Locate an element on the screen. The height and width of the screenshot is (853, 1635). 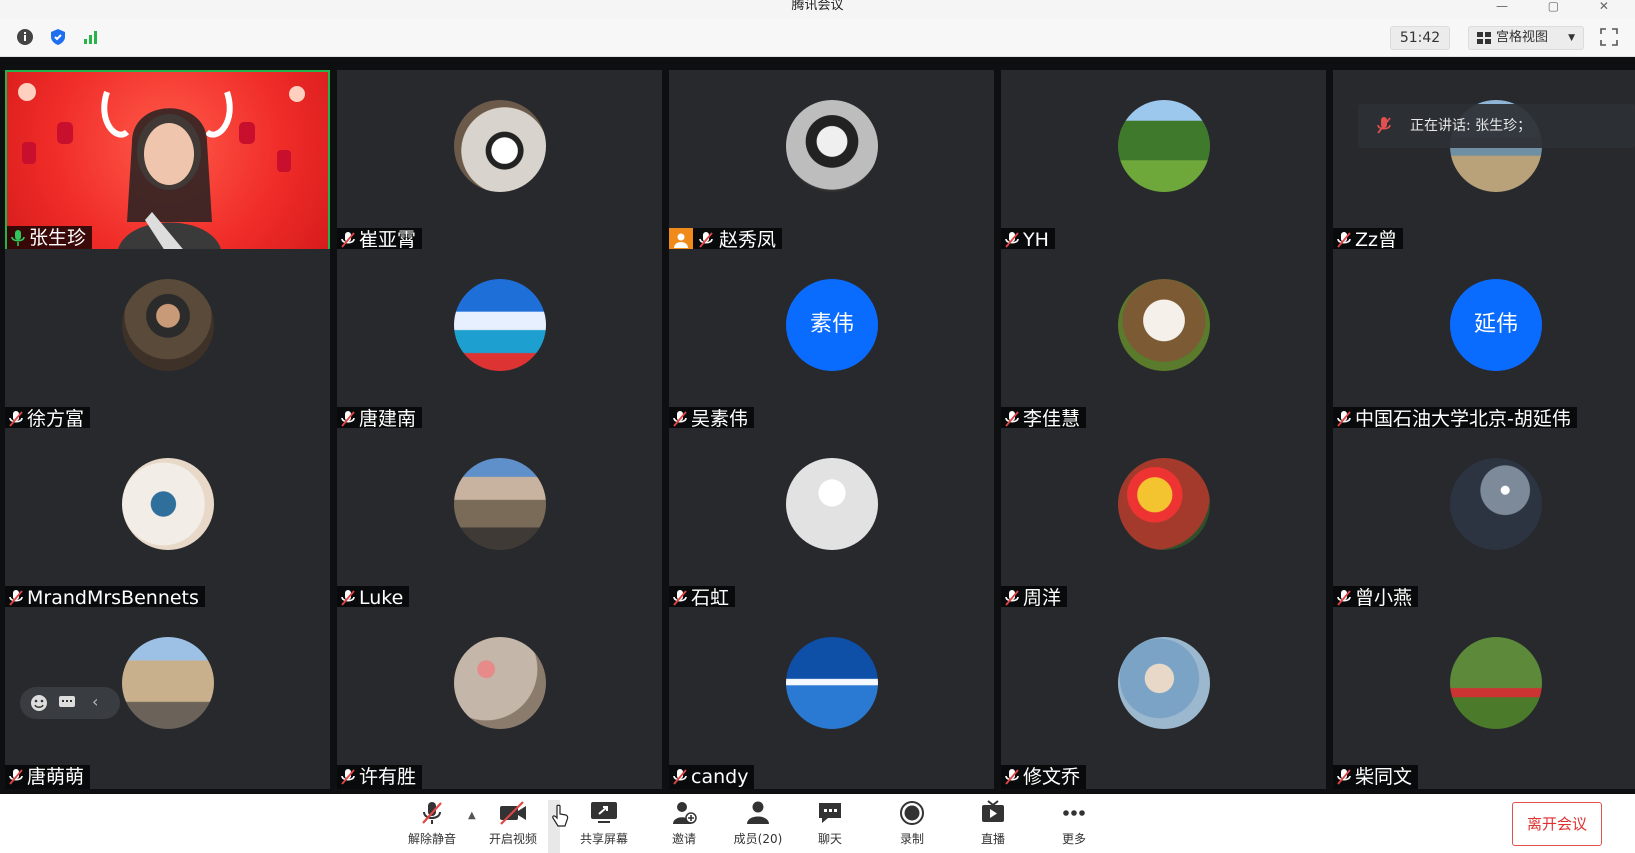
invite-icon is located at coordinates (685, 813).